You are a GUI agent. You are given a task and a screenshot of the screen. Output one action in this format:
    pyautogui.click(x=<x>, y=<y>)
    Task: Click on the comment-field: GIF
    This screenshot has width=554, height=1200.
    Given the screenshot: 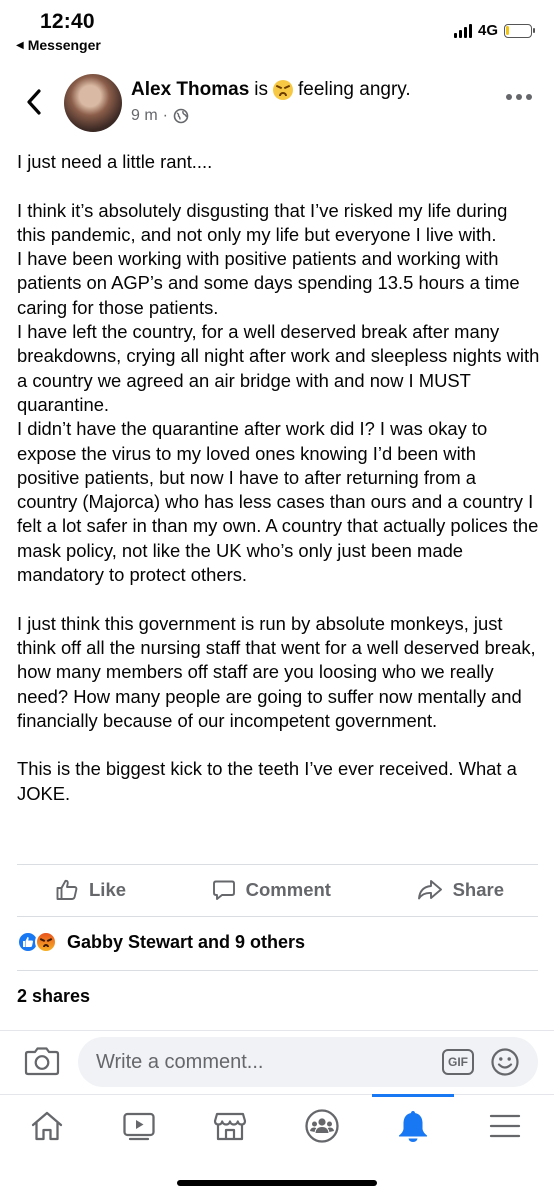 What is the action you would take?
    pyautogui.click(x=308, y=1062)
    